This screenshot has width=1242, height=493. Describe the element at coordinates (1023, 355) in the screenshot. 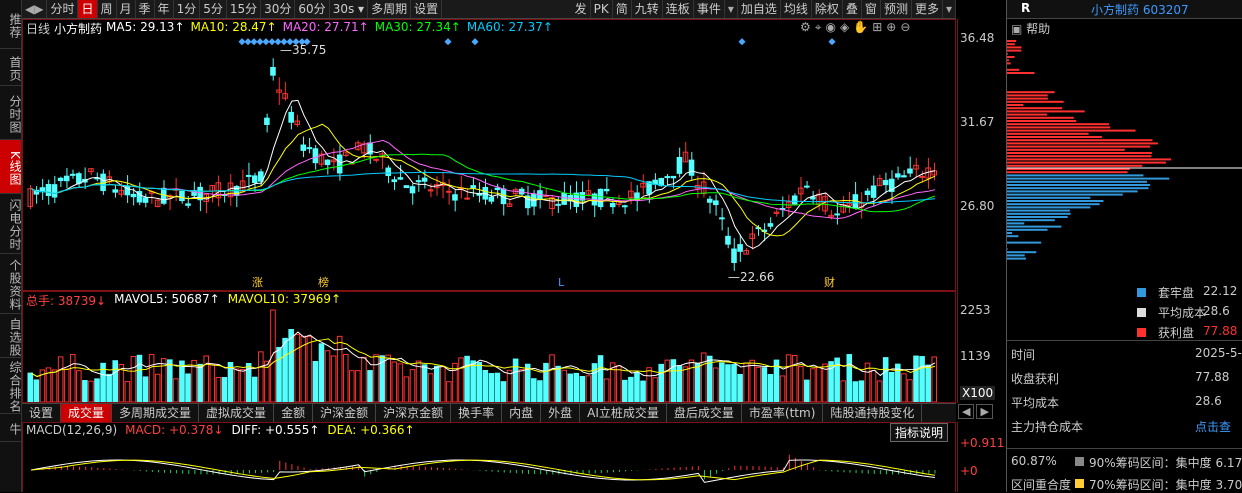

I see `info-label: 时间` at that location.